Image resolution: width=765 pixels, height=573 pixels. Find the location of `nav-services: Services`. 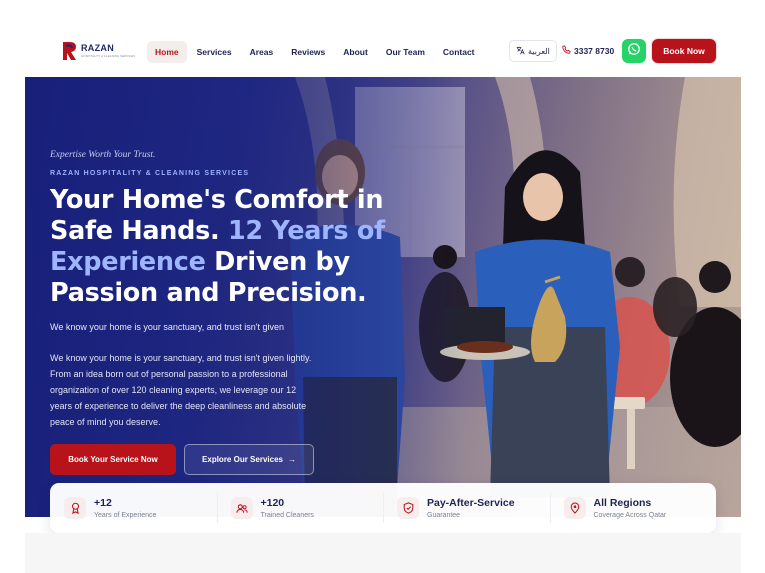

nav-services: Services is located at coordinates (214, 52).